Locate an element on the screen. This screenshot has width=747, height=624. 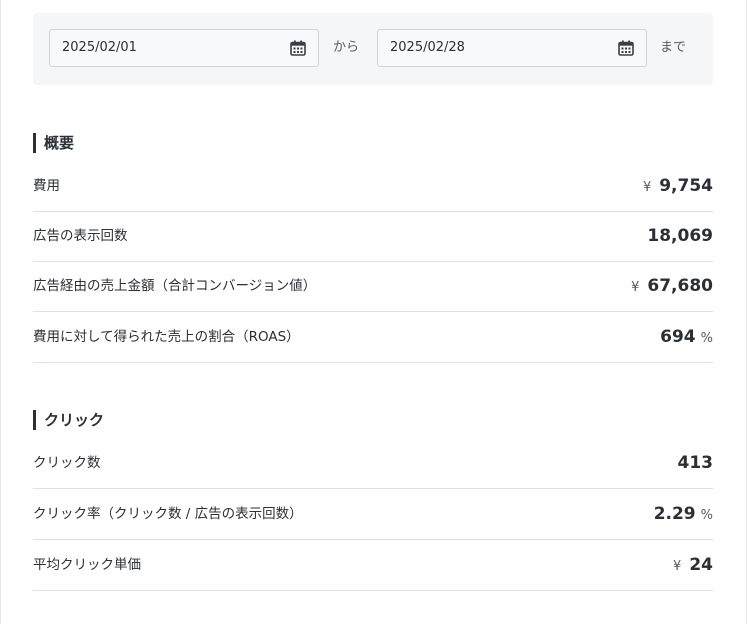
metric-label: 費用に対して得られた売上の割合（ROAS） is located at coordinates (166, 337).